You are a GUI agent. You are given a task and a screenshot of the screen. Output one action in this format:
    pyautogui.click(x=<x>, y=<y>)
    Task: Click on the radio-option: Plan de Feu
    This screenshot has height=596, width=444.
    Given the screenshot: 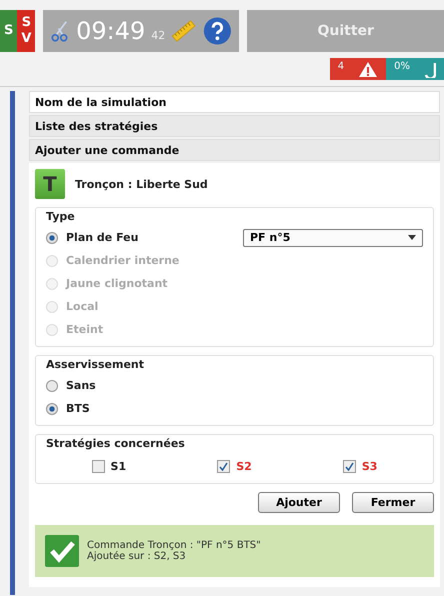 What is the action you would take?
    pyautogui.click(x=92, y=237)
    